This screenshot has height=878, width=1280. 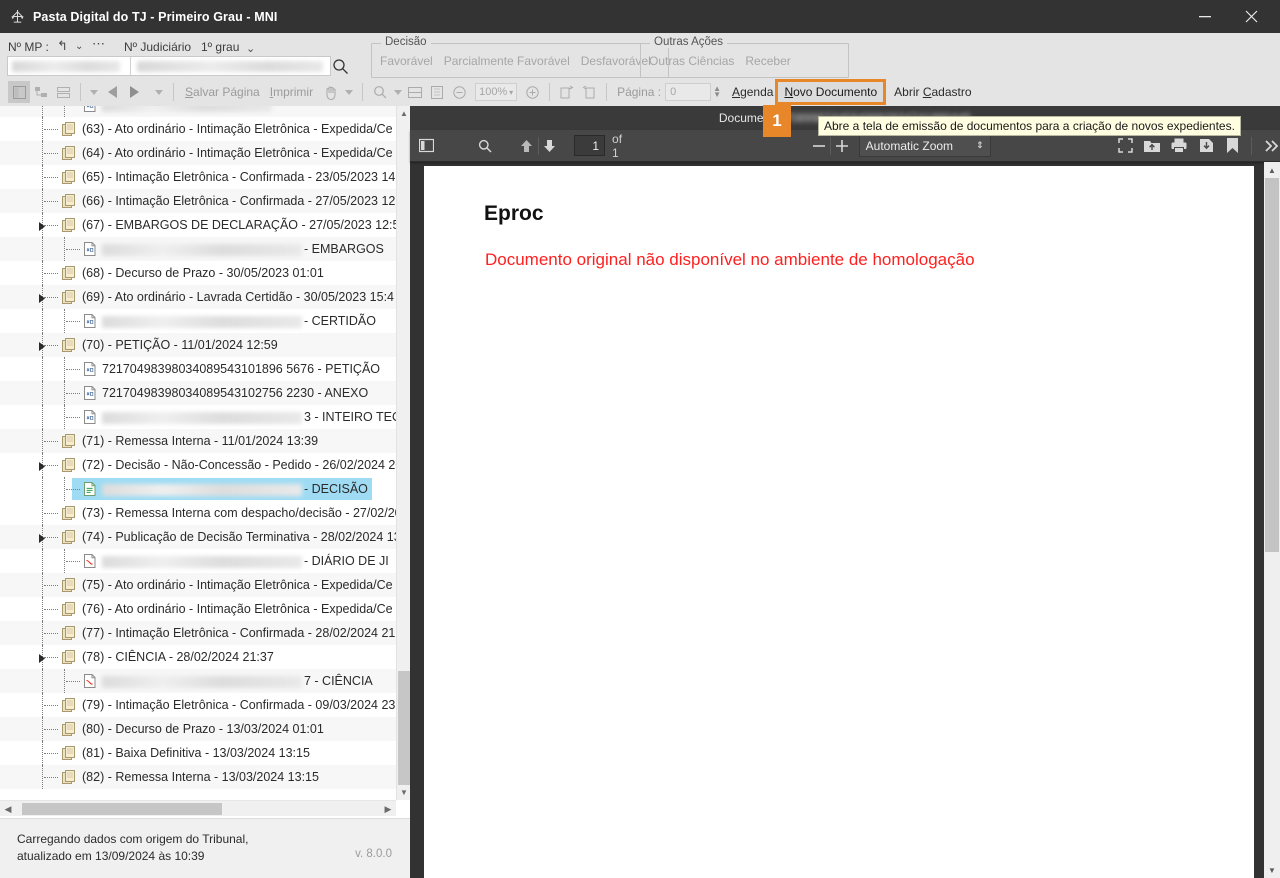 I want to click on zoom-tool-icon, so click(x=380, y=92).